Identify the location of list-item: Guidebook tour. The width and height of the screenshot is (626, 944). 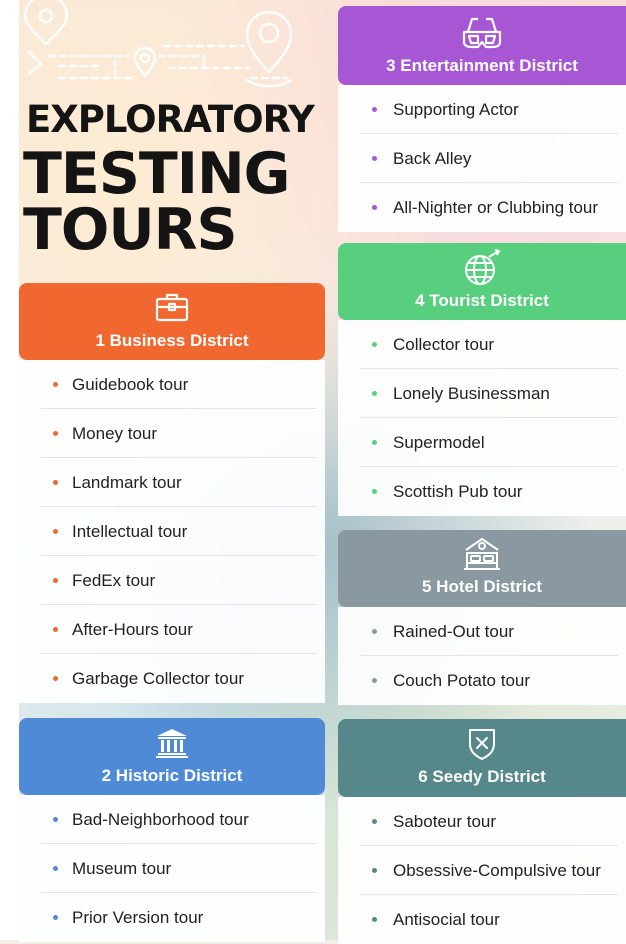
(172, 384).